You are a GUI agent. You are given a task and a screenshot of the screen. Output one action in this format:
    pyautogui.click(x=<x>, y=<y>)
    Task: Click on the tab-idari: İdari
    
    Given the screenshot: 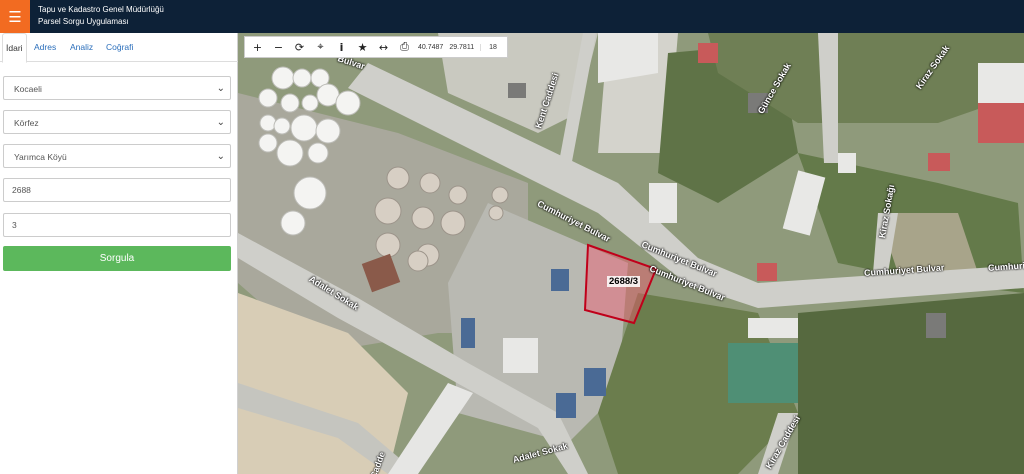 What is the action you would take?
    pyautogui.click(x=14, y=48)
    